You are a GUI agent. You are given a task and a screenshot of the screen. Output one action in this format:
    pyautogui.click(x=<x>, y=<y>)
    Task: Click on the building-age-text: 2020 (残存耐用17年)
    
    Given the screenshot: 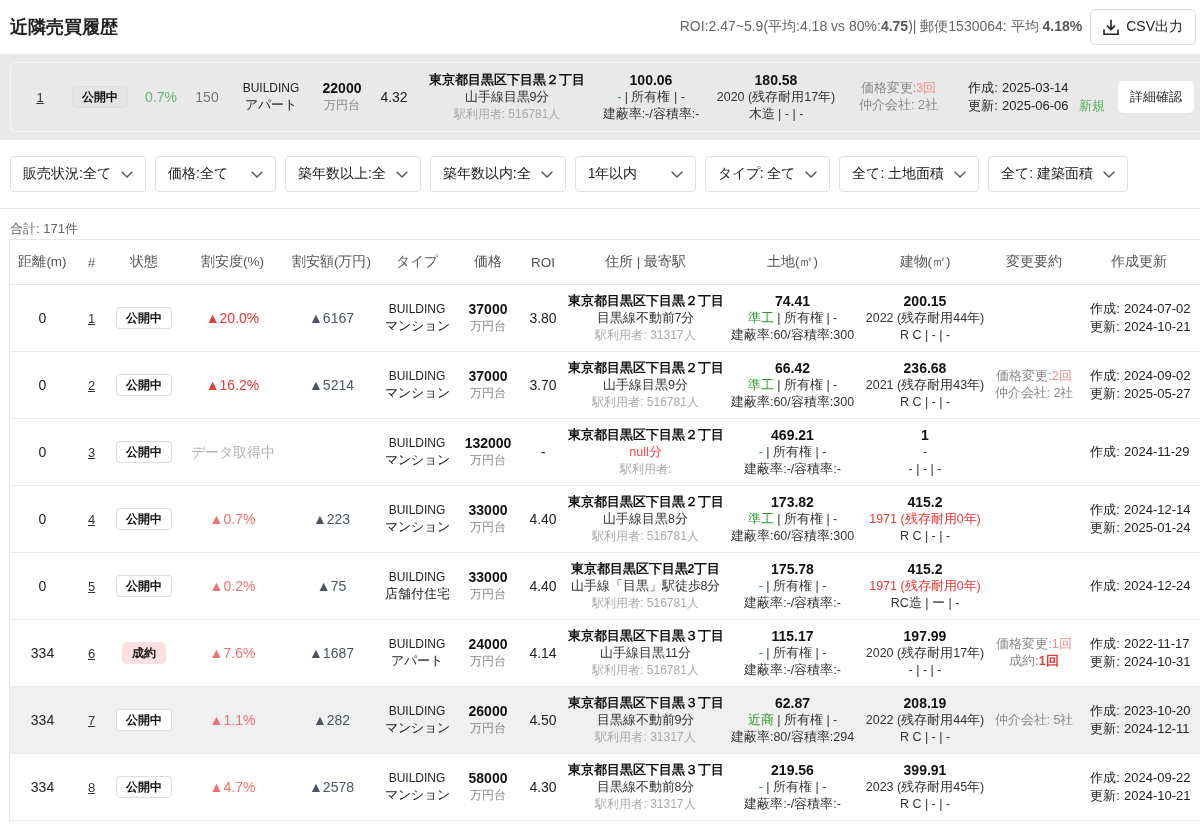 What is the action you would take?
    pyautogui.click(x=925, y=653)
    